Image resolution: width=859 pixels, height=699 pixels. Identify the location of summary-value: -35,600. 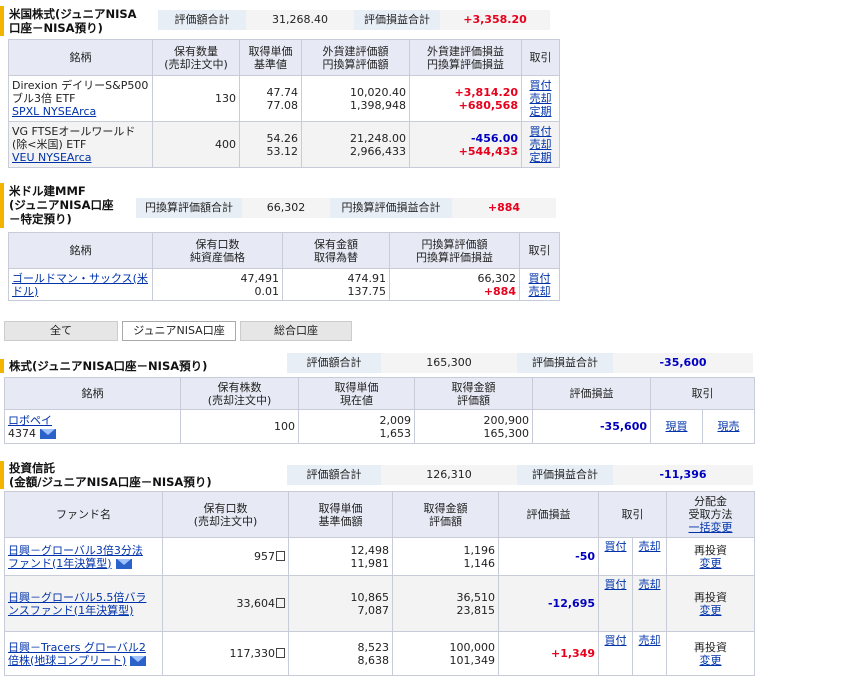
(683, 363).